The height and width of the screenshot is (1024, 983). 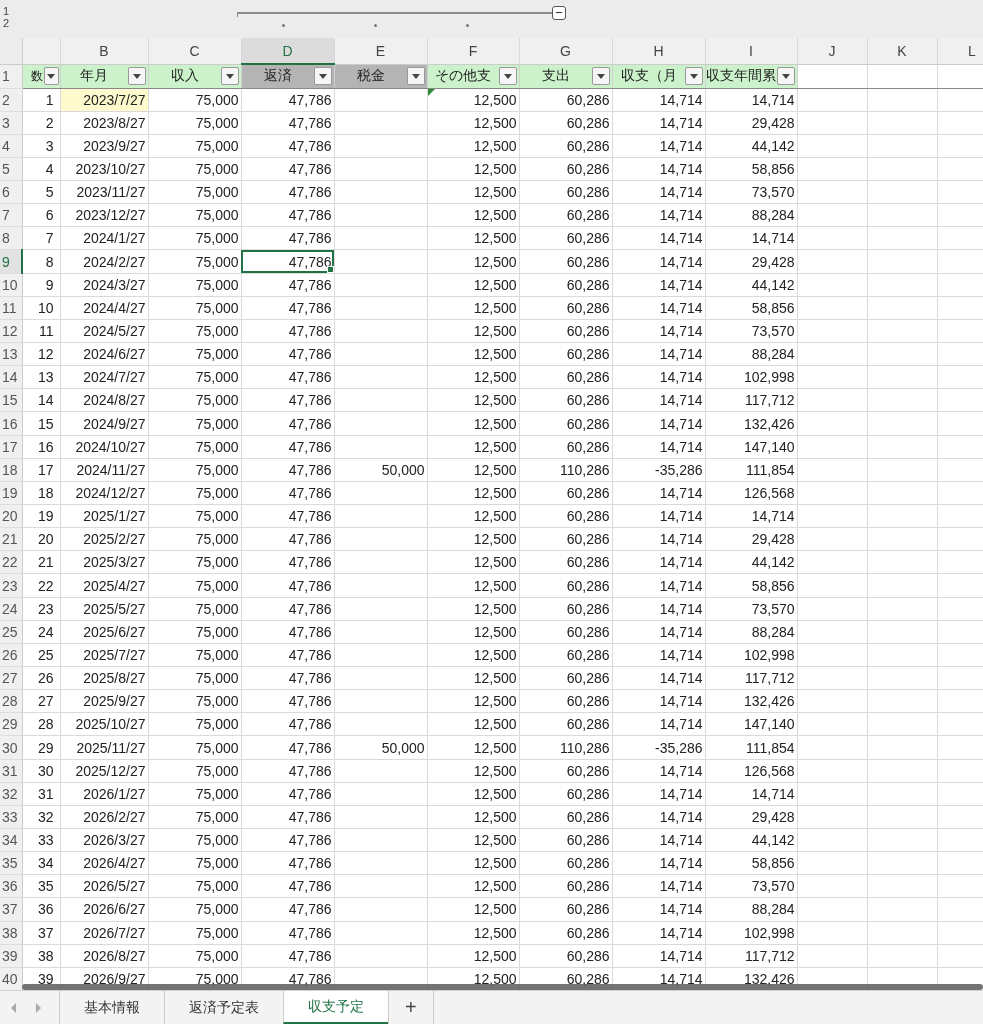 I want to click on column-header: I, so click(x=751, y=51).